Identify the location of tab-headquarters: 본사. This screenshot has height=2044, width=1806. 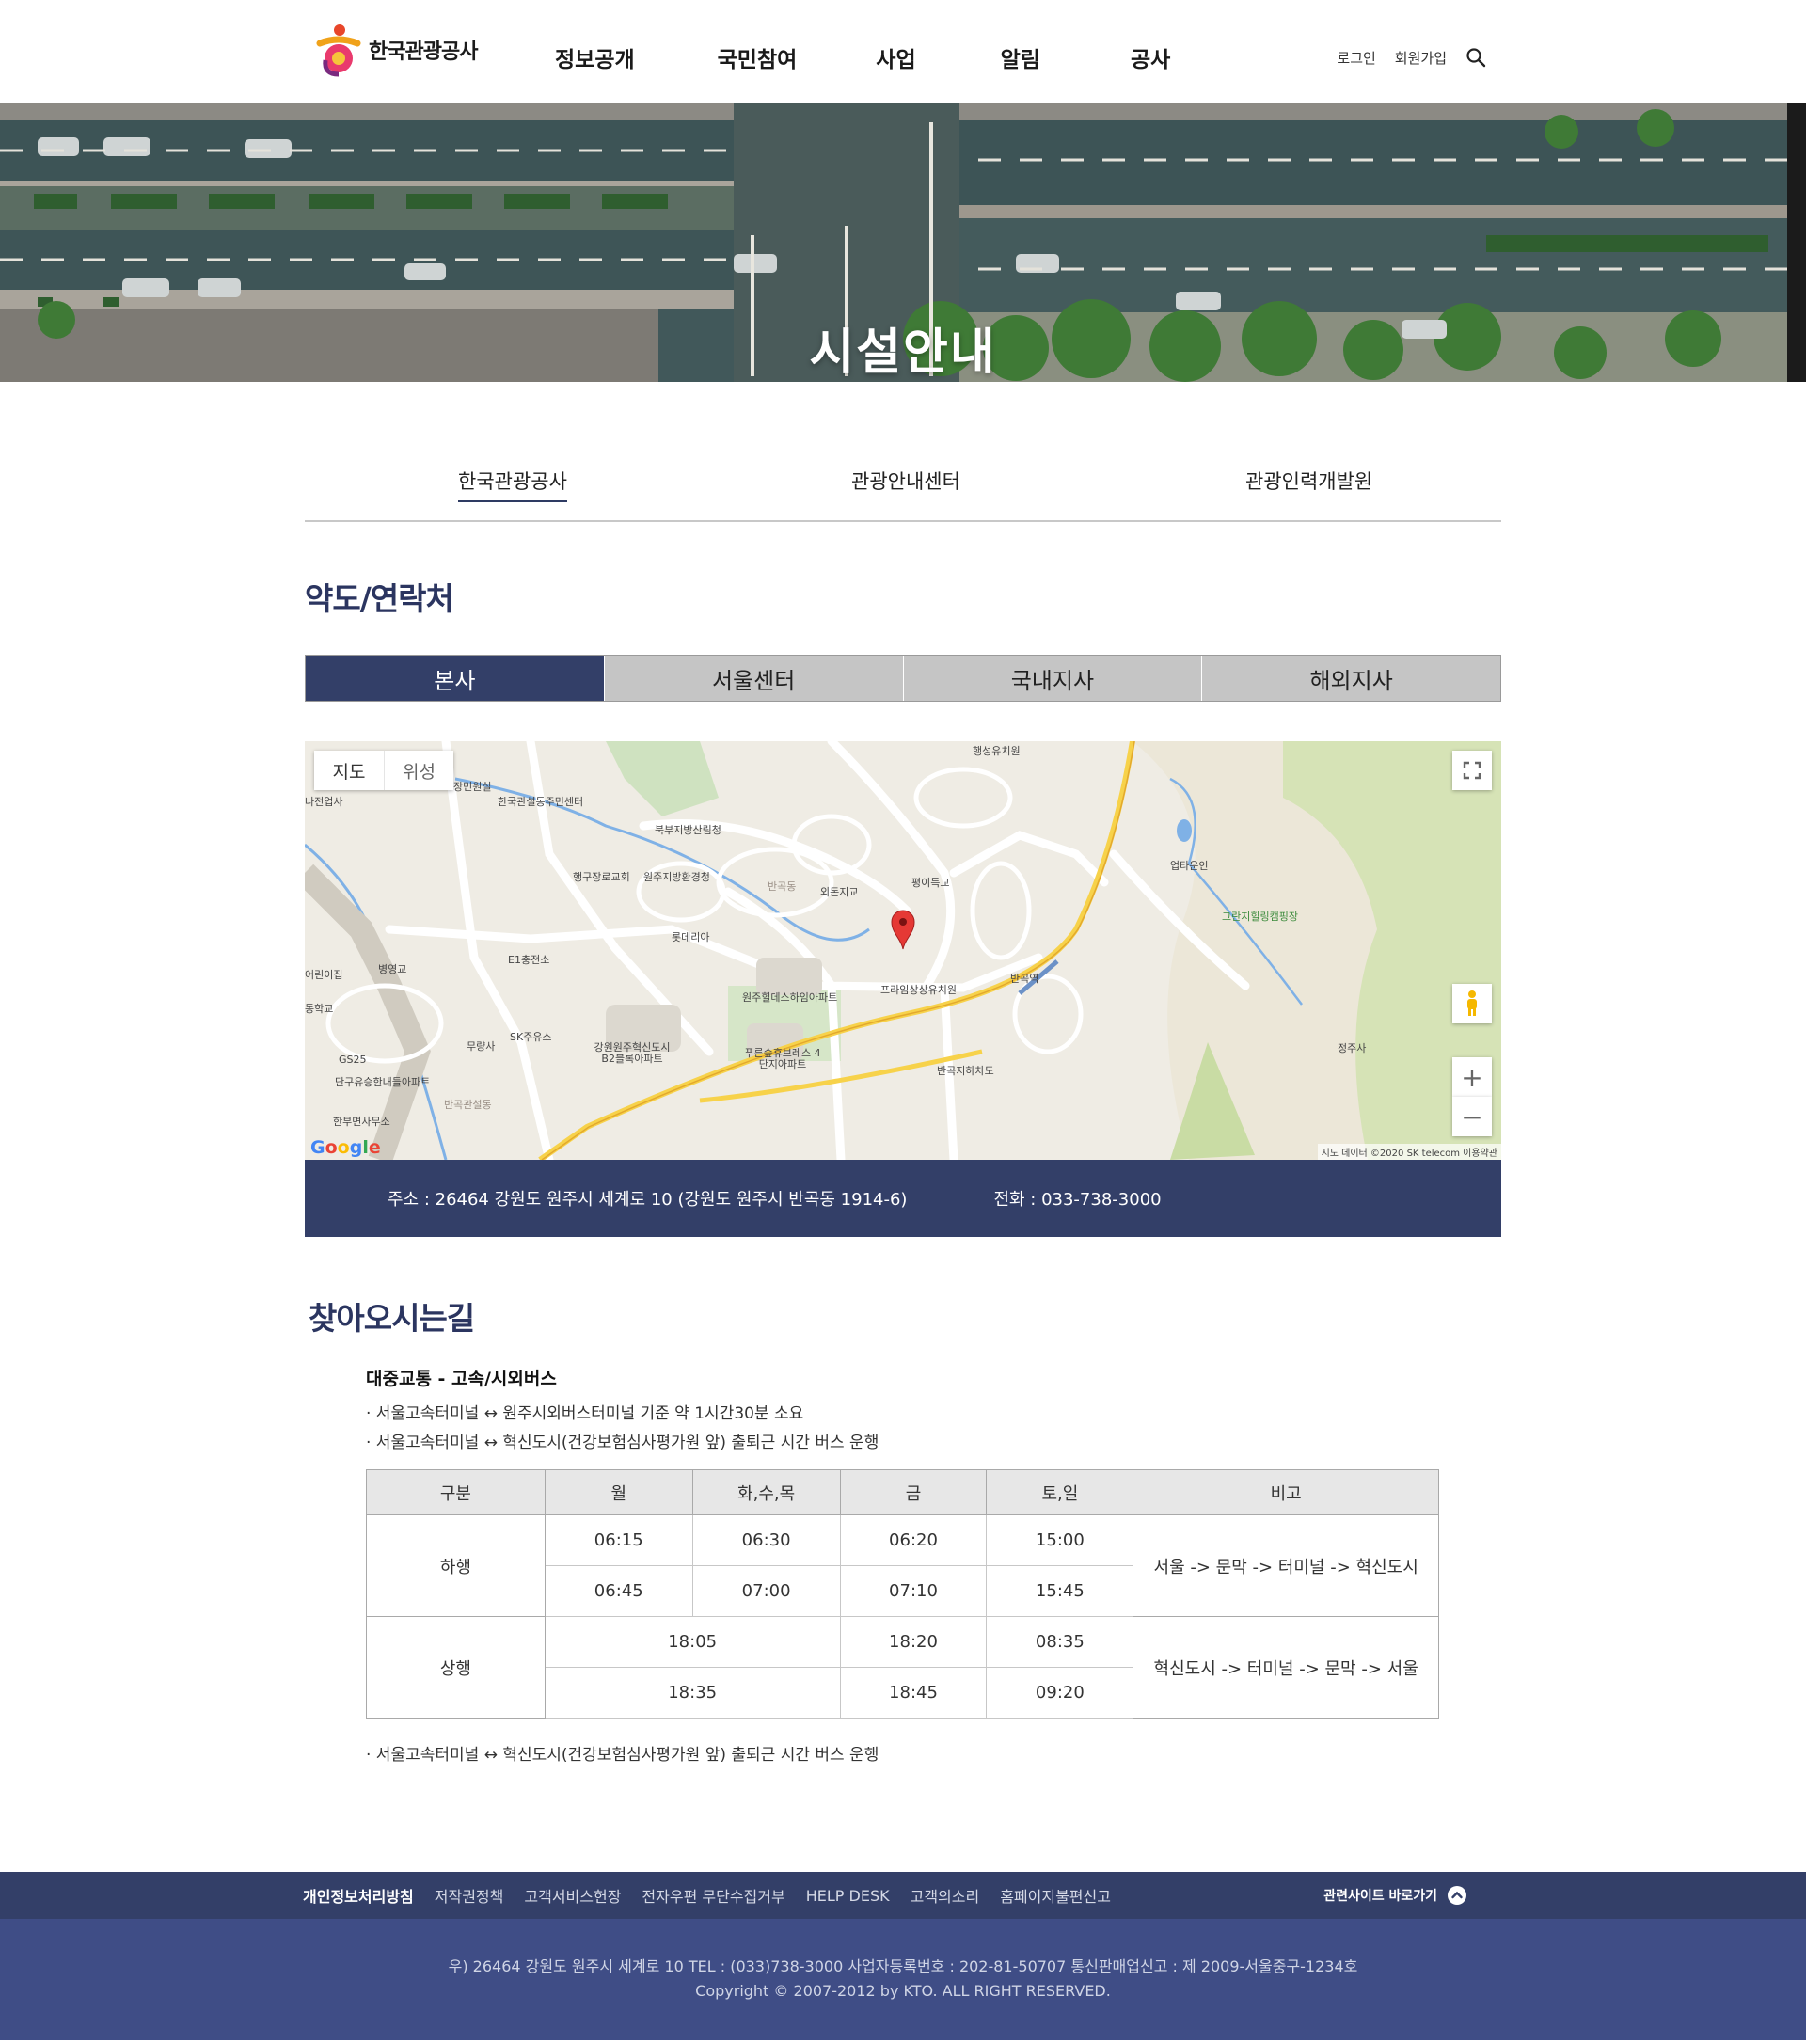
(455, 678).